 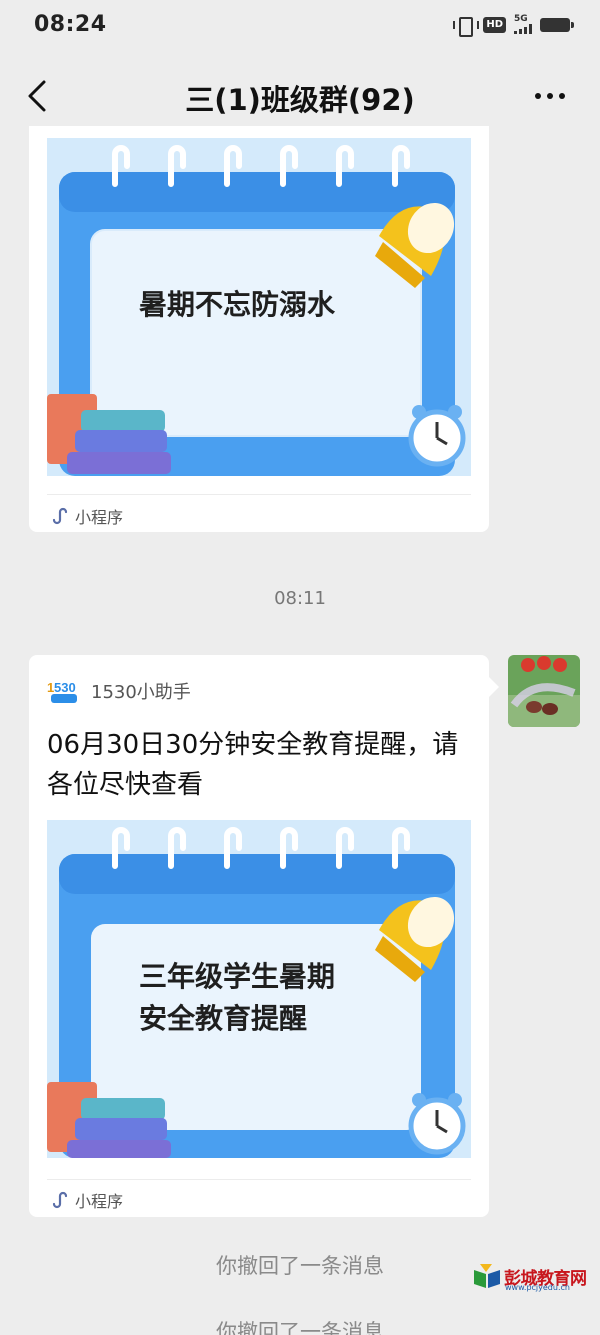 What do you see at coordinates (521, 19) in the screenshot?
I see `network-type: 5G` at bounding box center [521, 19].